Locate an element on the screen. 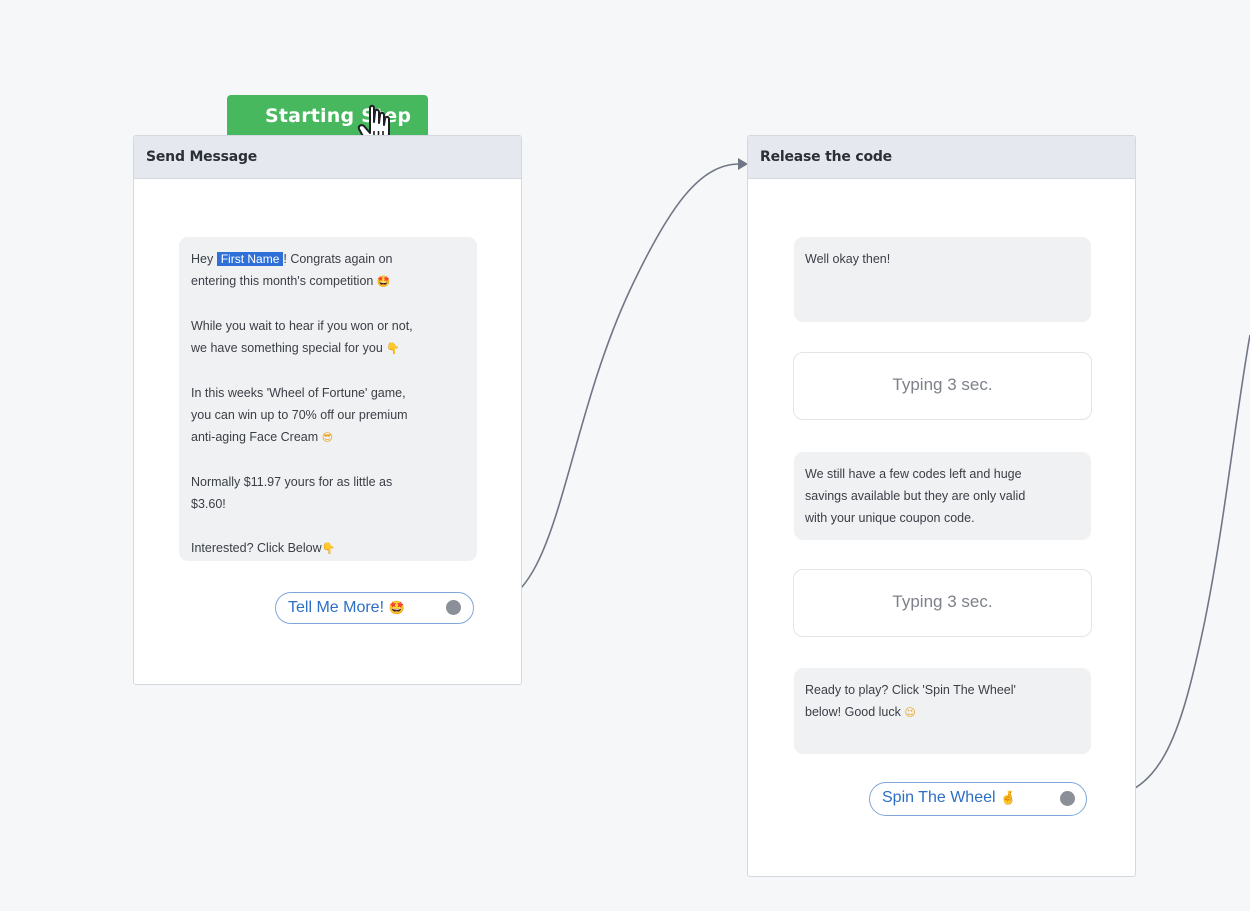 The width and height of the screenshot is (1250, 911). message-line: Interested? Click Below👇 is located at coordinates (263, 548).